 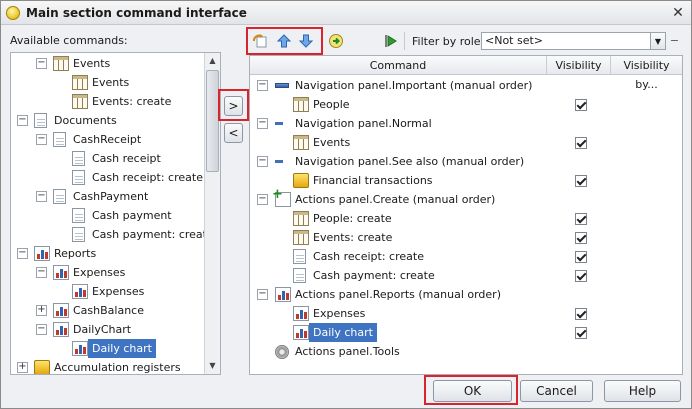 I want to click on scroll-down-arrow: ▼, so click(x=212, y=365).